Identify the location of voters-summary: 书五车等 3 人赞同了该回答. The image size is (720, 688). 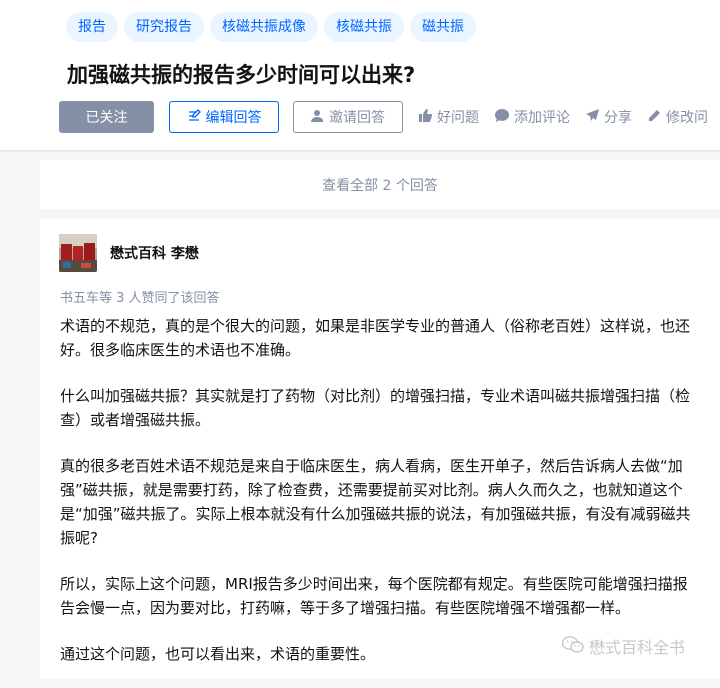
(140, 296).